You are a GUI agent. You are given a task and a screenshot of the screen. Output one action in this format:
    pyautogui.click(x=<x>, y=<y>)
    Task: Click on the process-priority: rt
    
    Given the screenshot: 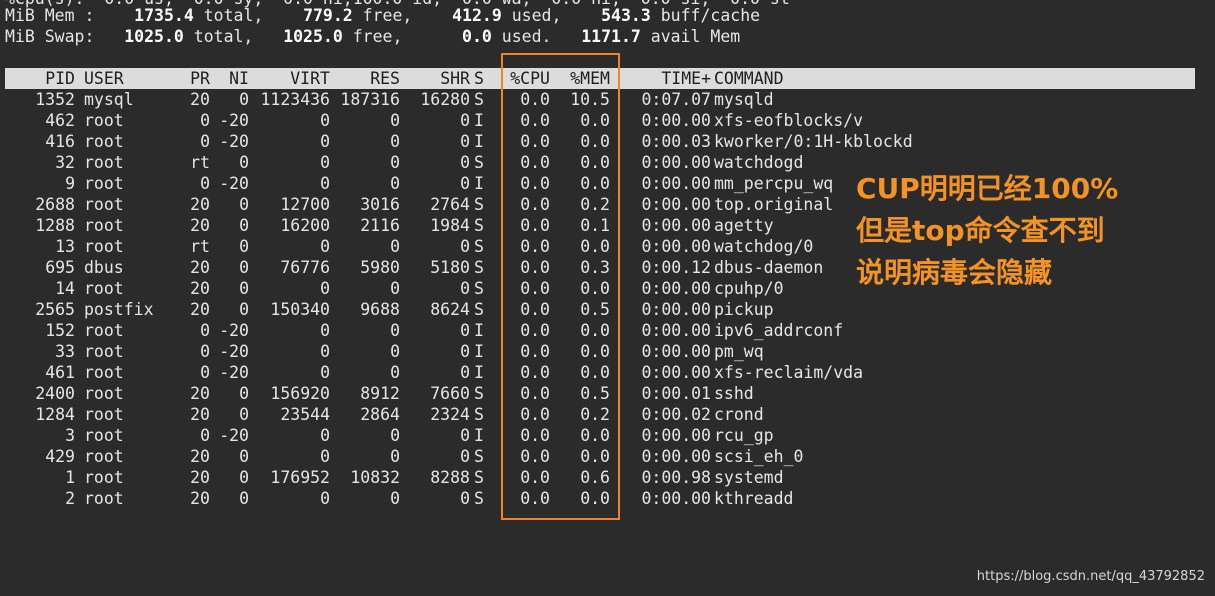 What is the action you would take?
    pyautogui.click(x=200, y=246)
    